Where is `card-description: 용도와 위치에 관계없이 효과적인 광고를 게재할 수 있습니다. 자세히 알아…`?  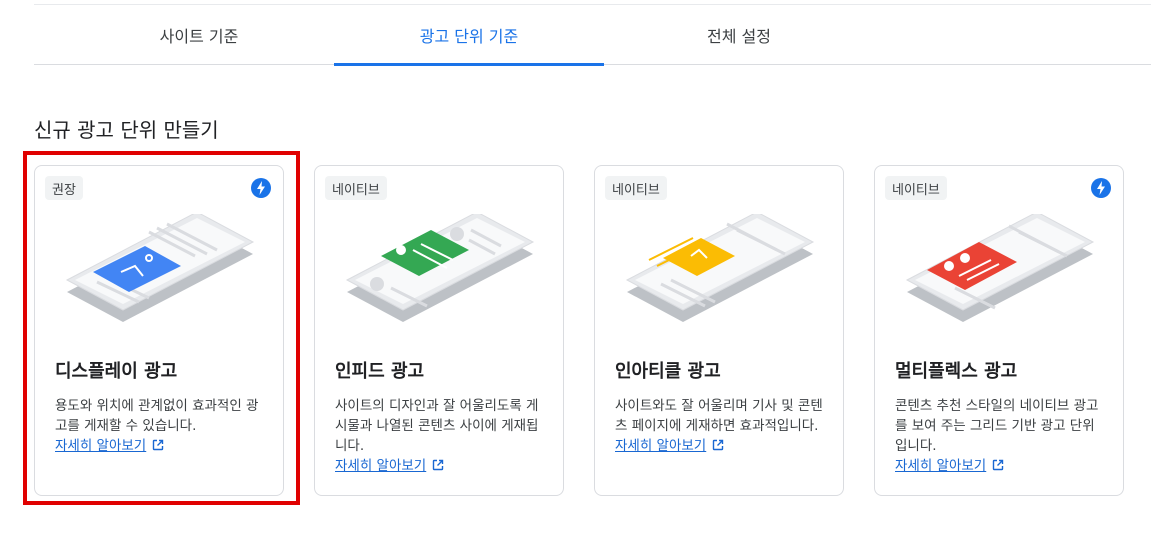
card-description: 용도와 위치에 관계없이 효과적인 광고를 게재할 수 있습니다. 자세히 알아… is located at coordinates (157, 426).